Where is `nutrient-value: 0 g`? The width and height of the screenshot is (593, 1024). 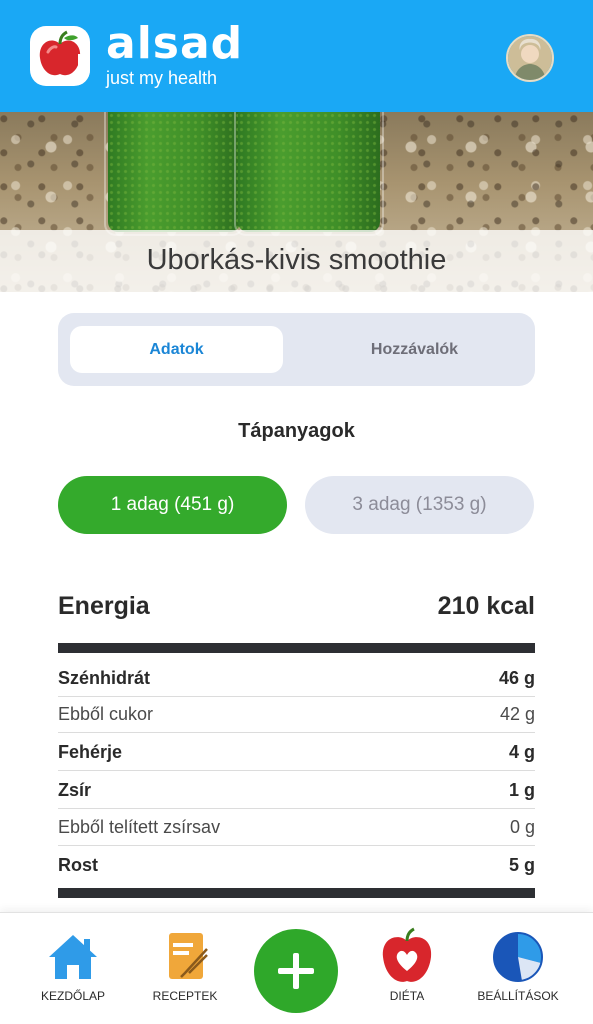
nutrient-value: 0 g is located at coordinates (522, 827).